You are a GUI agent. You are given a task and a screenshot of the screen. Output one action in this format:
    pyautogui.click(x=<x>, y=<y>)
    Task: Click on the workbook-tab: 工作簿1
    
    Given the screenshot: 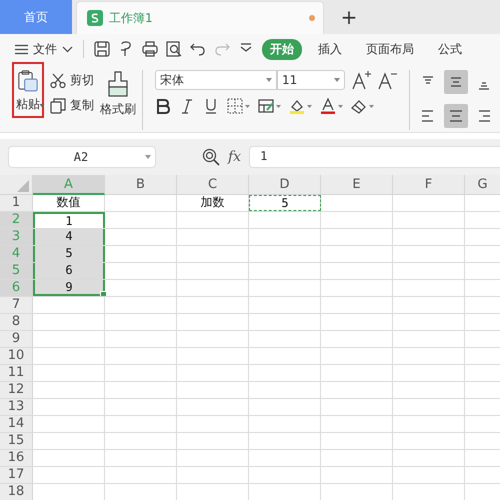 What is the action you would take?
    pyautogui.click(x=200, y=17)
    